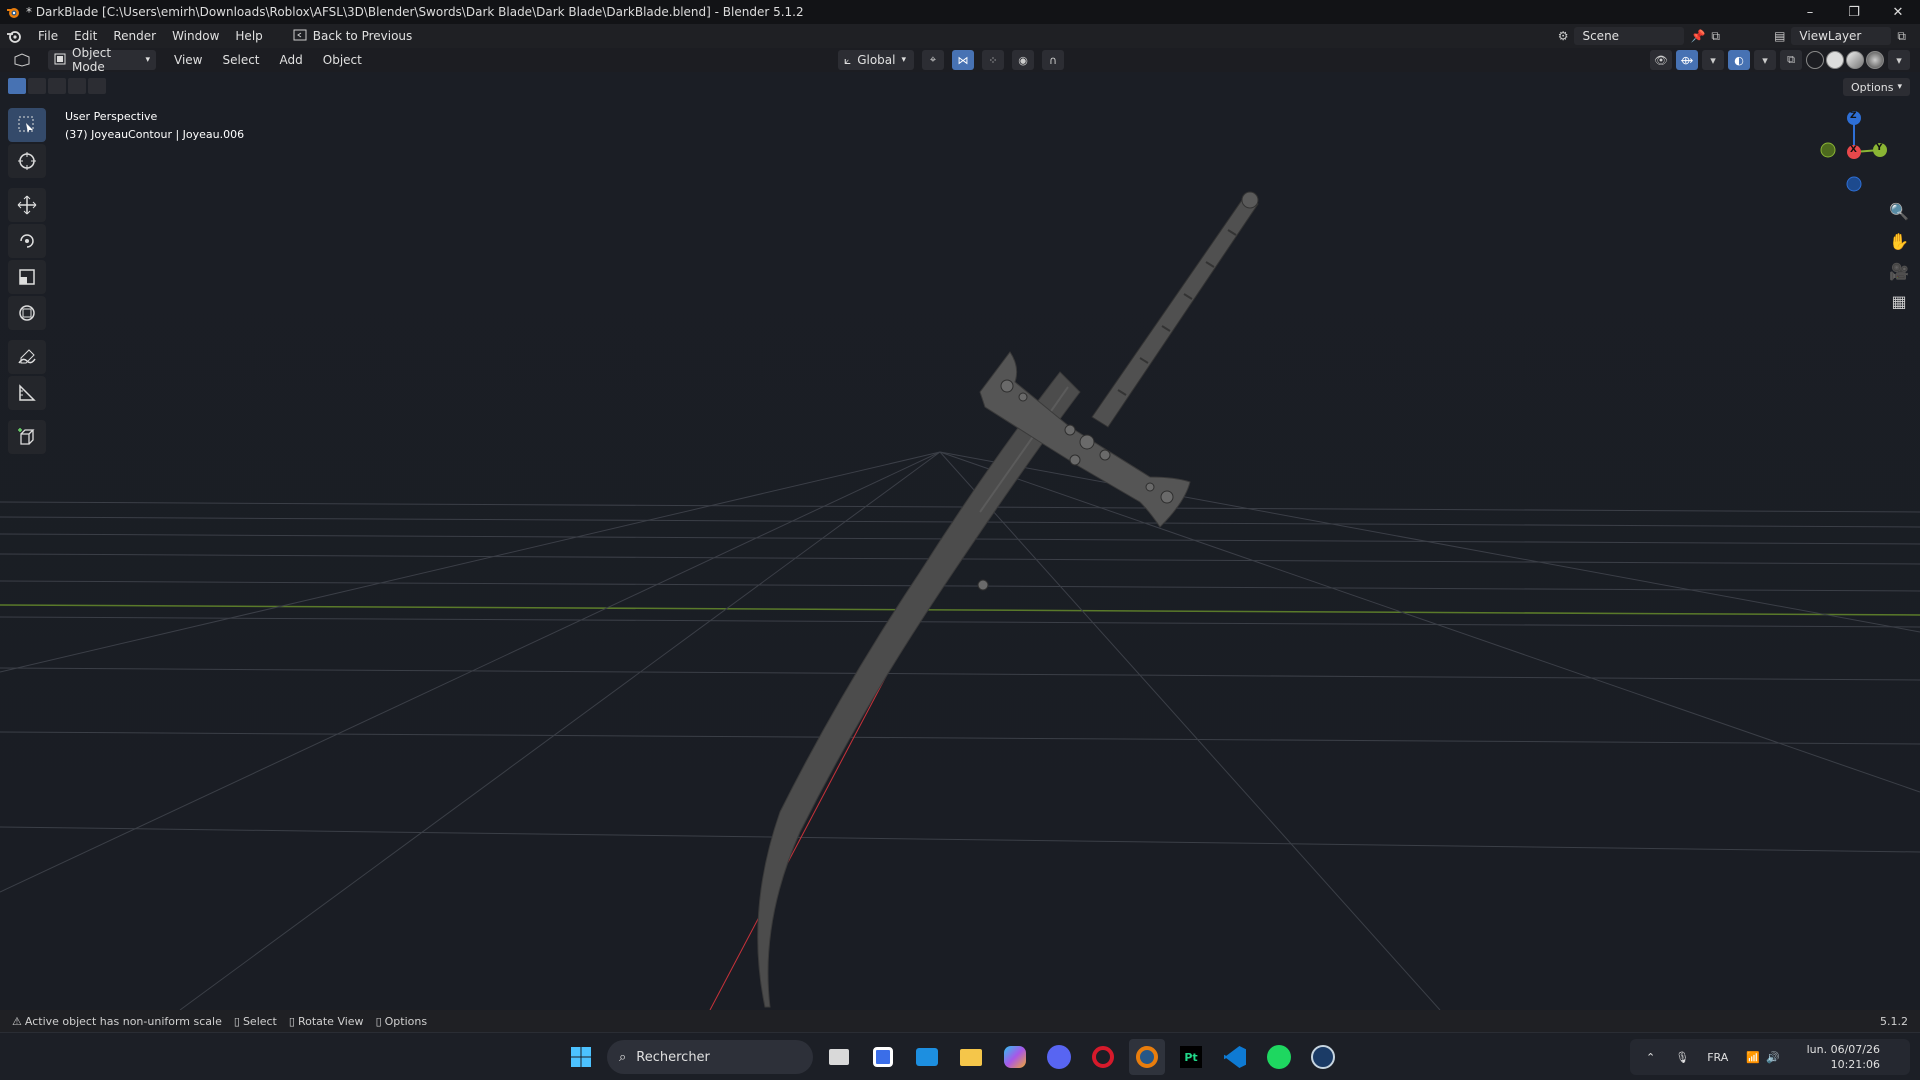 This screenshot has width=1920, height=1080. What do you see at coordinates (623, 1057) in the screenshot?
I see `search-icon: ⌕` at bounding box center [623, 1057].